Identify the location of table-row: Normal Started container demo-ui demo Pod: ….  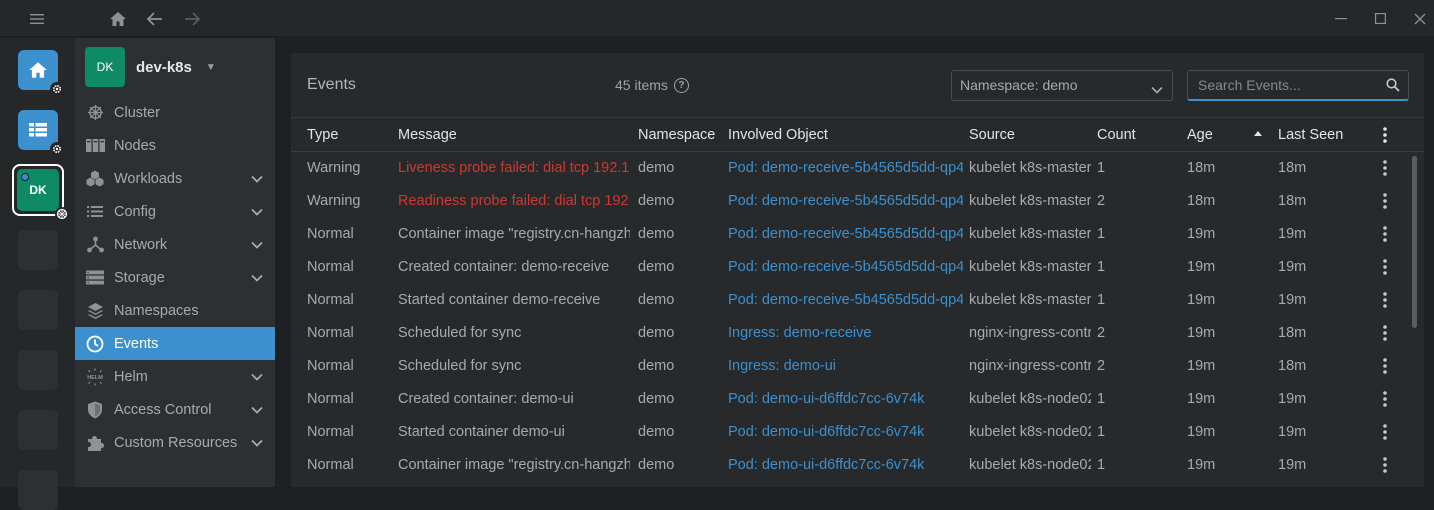
(857, 432).